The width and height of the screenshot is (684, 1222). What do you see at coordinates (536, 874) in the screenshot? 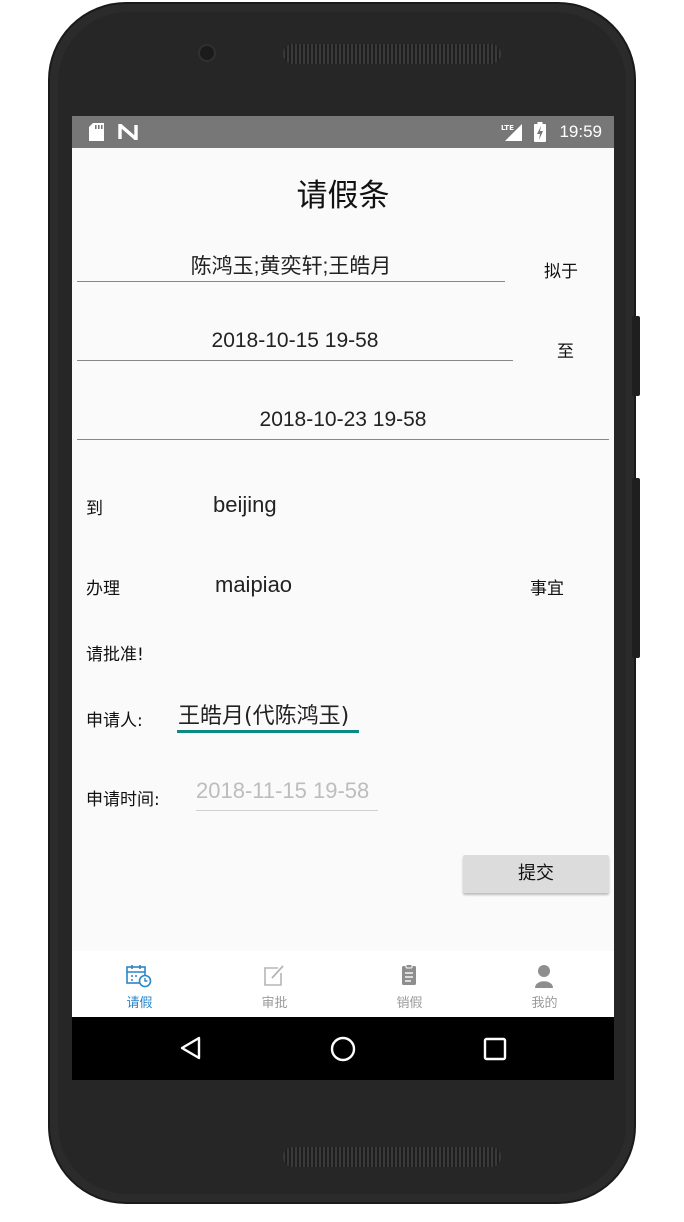
I see `submit-button: 提交` at bounding box center [536, 874].